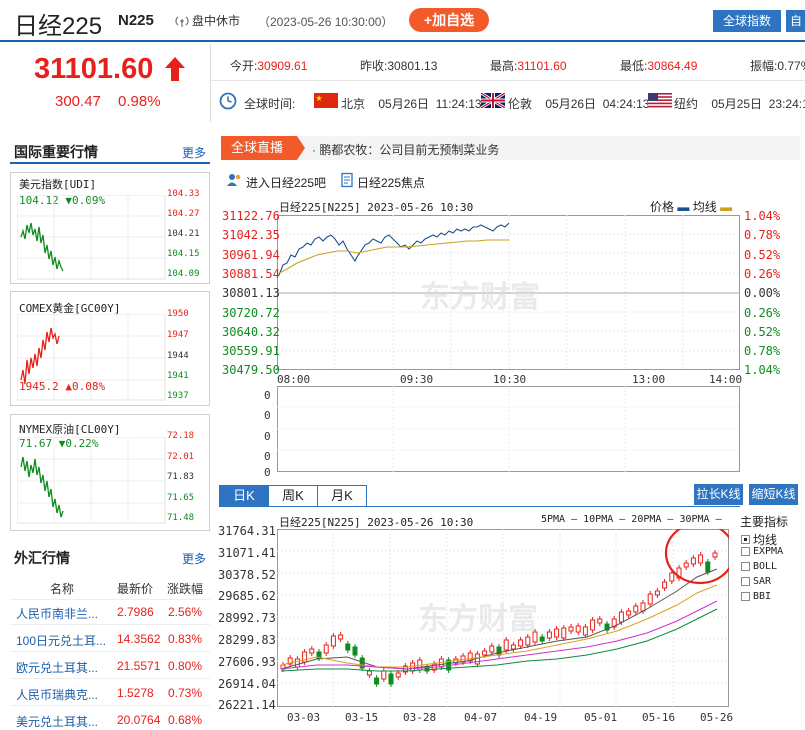 Image resolution: width=805 pixels, height=730 pixels. Describe the element at coordinates (795, 21) in the screenshot. I see `self-select-button: 自` at that location.